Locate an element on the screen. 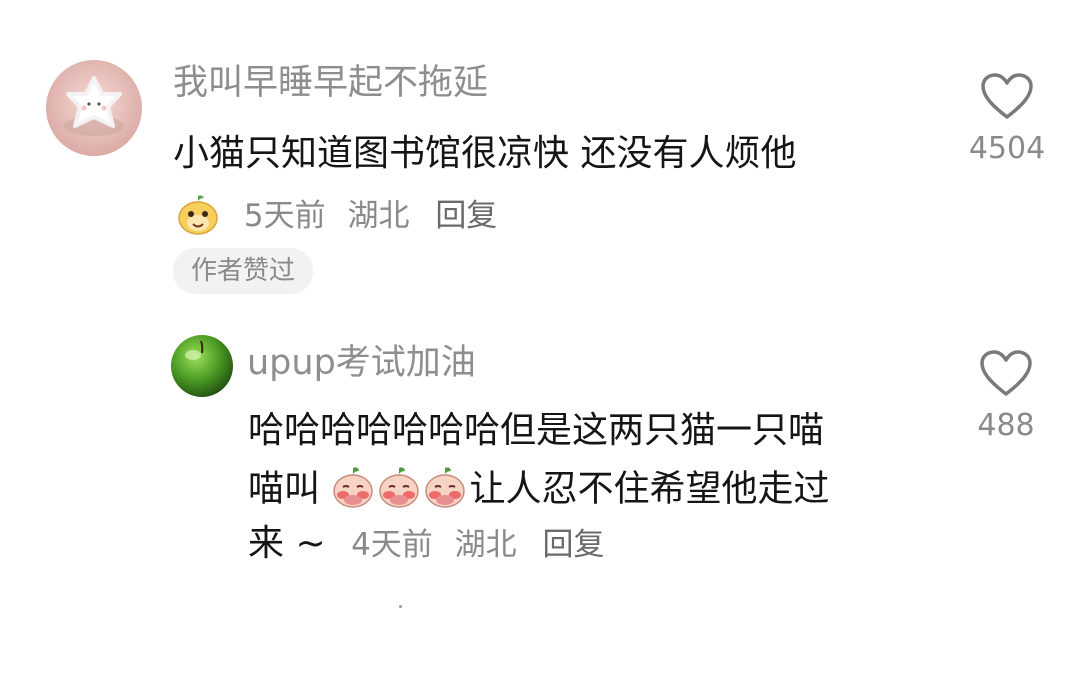 The width and height of the screenshot is (1080, 693). comment-text-segment: 喵叫 is located at coordinates (284, 489).